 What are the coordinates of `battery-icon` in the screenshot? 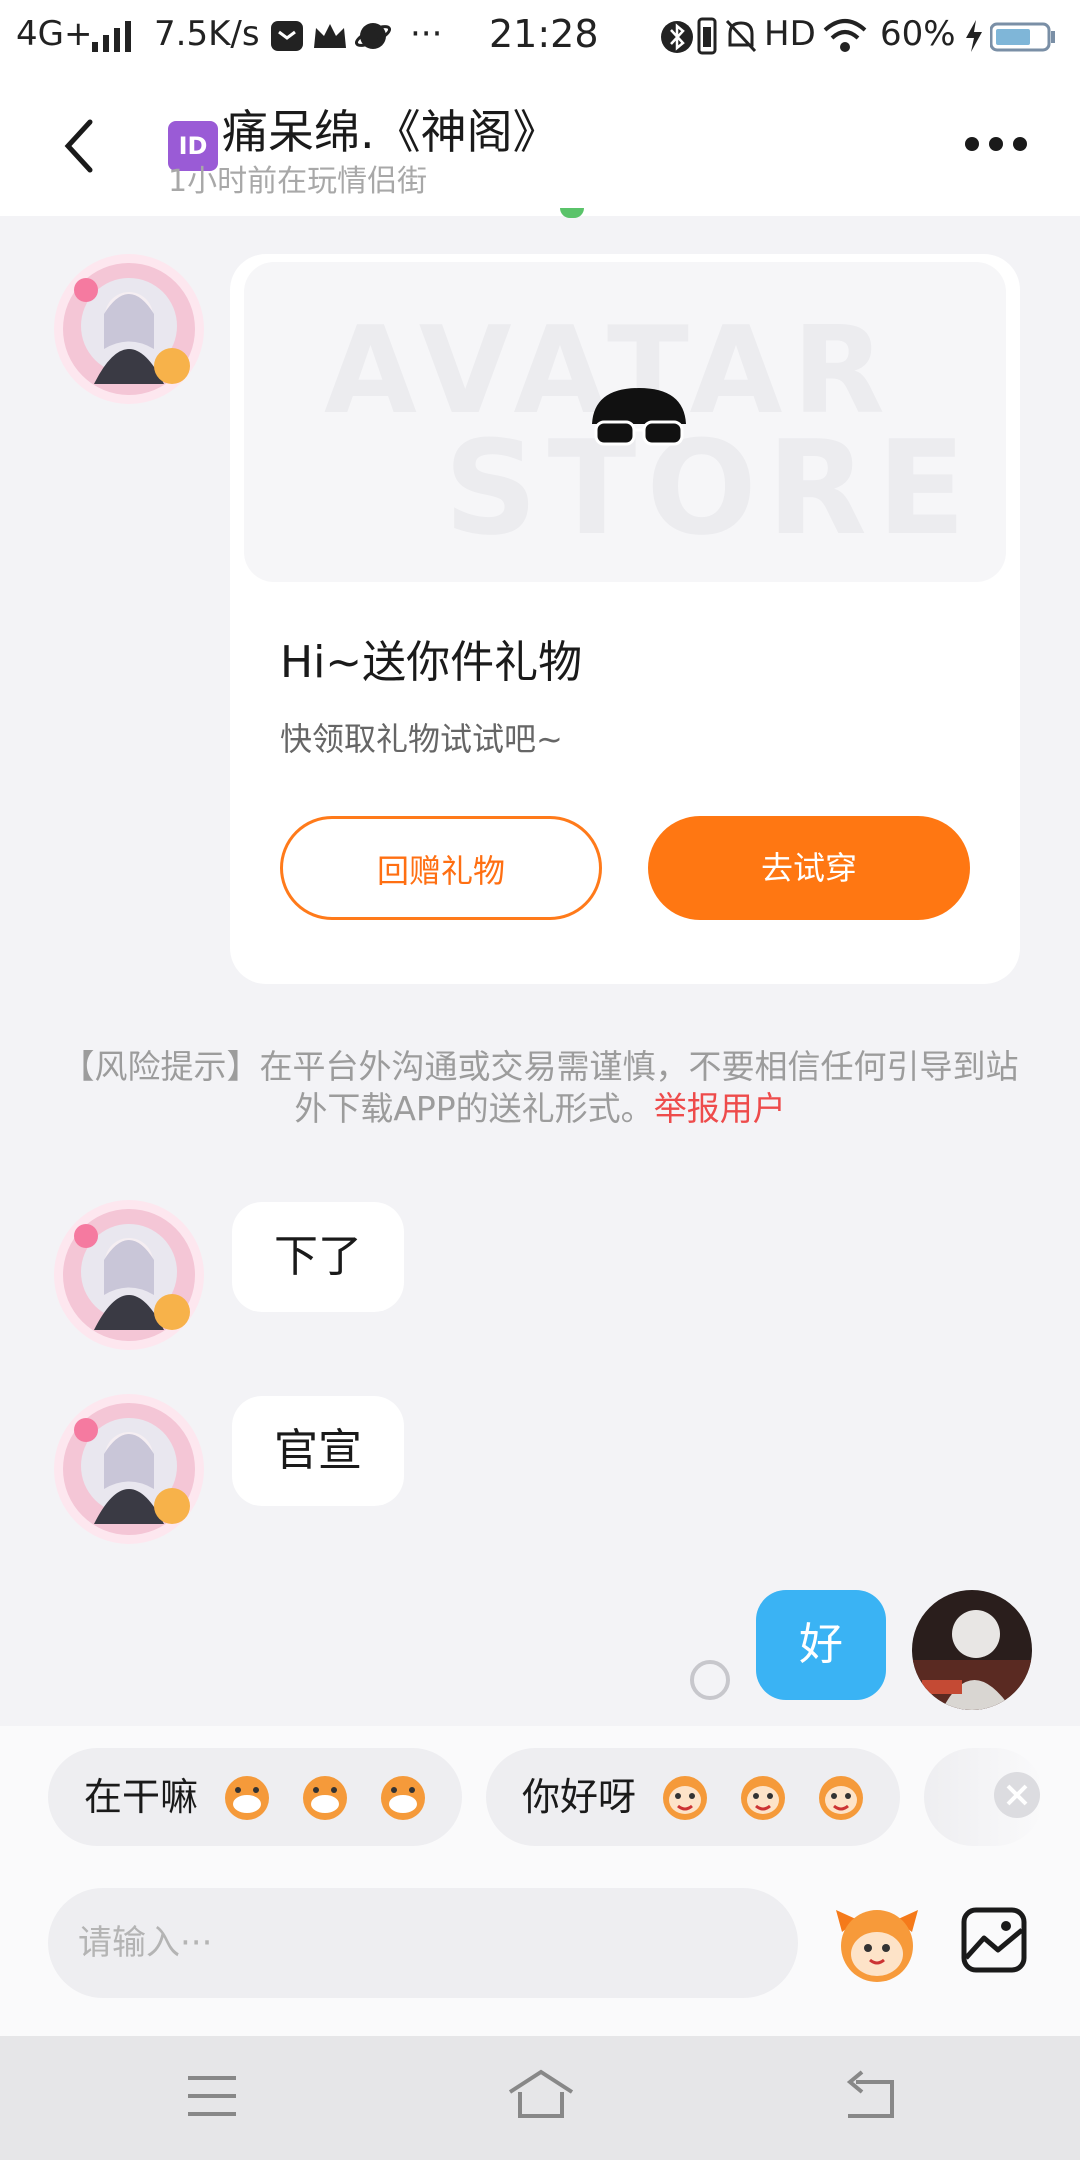 It's located at (1022, 37).